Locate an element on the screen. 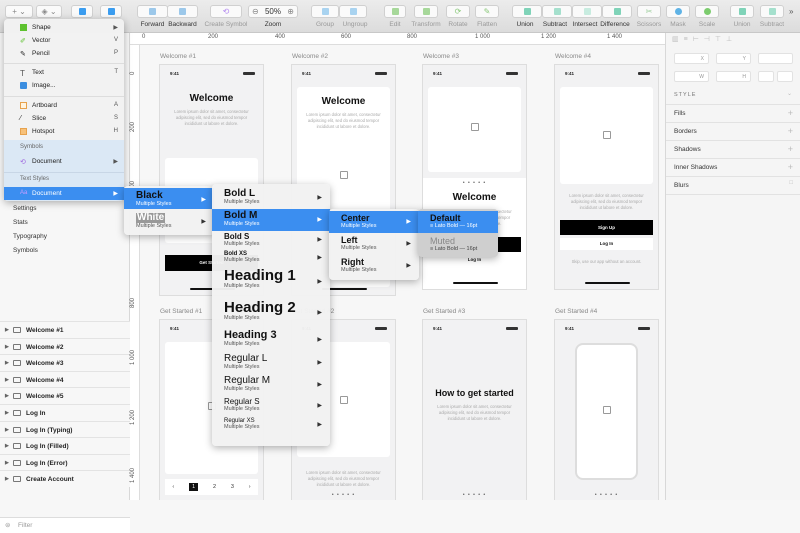  layer-row: ▶ Welcome #3 is located at coordinates (65, 363).